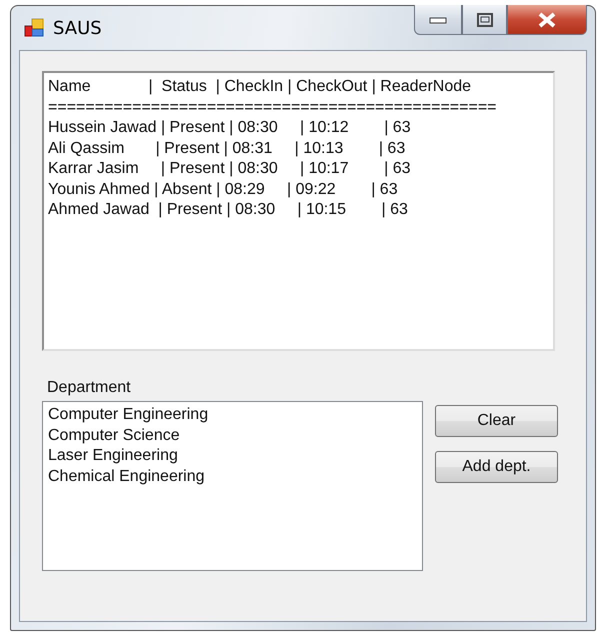 The width and height of the screenshot is (601, 635). Describe the element at coordinates (260, 87) in the screenshot. I see `report-line: Name | Status | CheckIn | CheckOut | ReaderNode` at that location.